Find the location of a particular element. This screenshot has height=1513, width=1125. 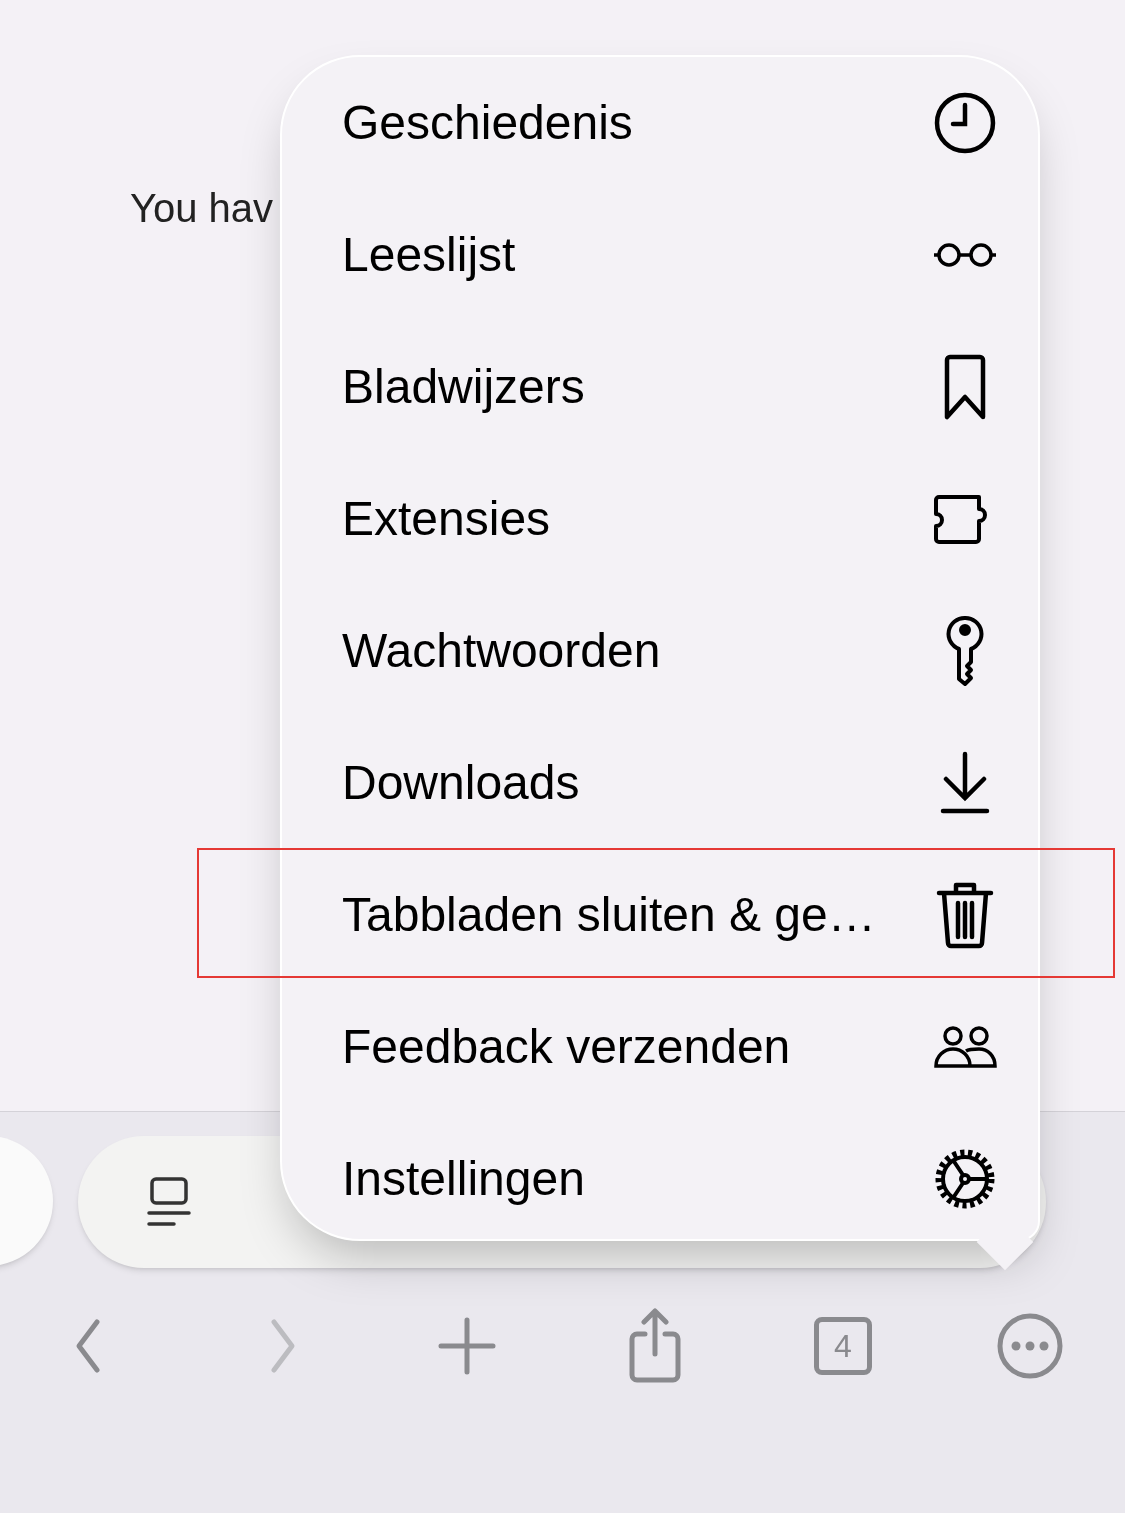

people-icon is located at coordinates (965, 1047).